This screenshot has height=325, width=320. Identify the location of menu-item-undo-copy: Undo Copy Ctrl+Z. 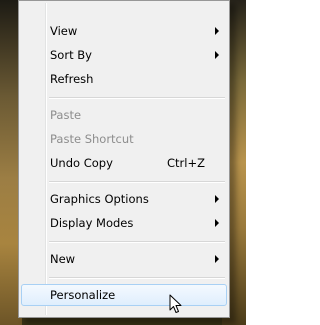
(124, 163).